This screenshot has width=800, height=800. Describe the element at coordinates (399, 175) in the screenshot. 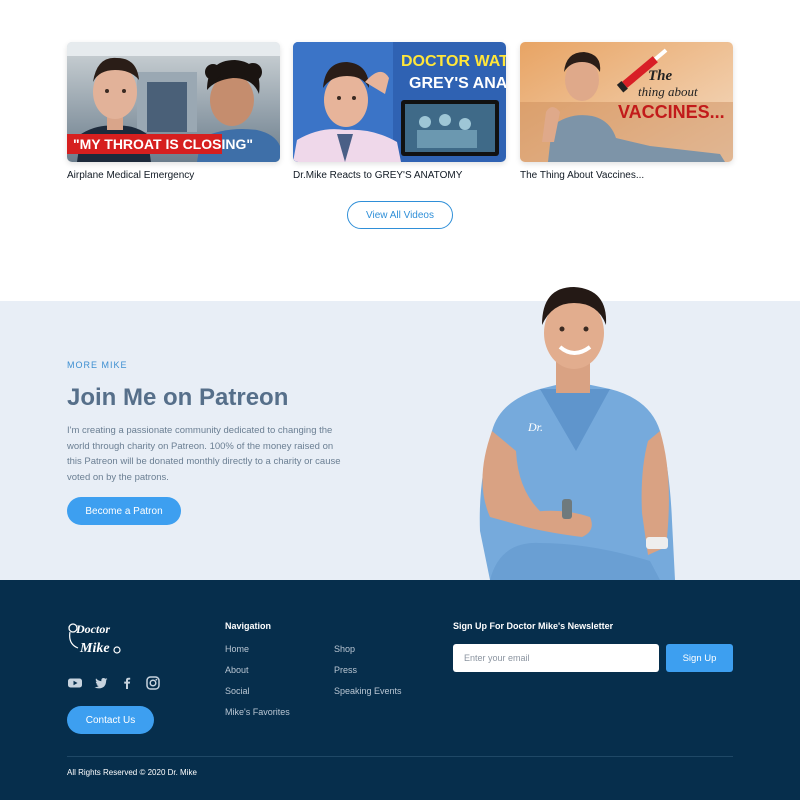

I see `video-title: Dr.Mike Reacts to GREY'S ANATOMY` at that location.